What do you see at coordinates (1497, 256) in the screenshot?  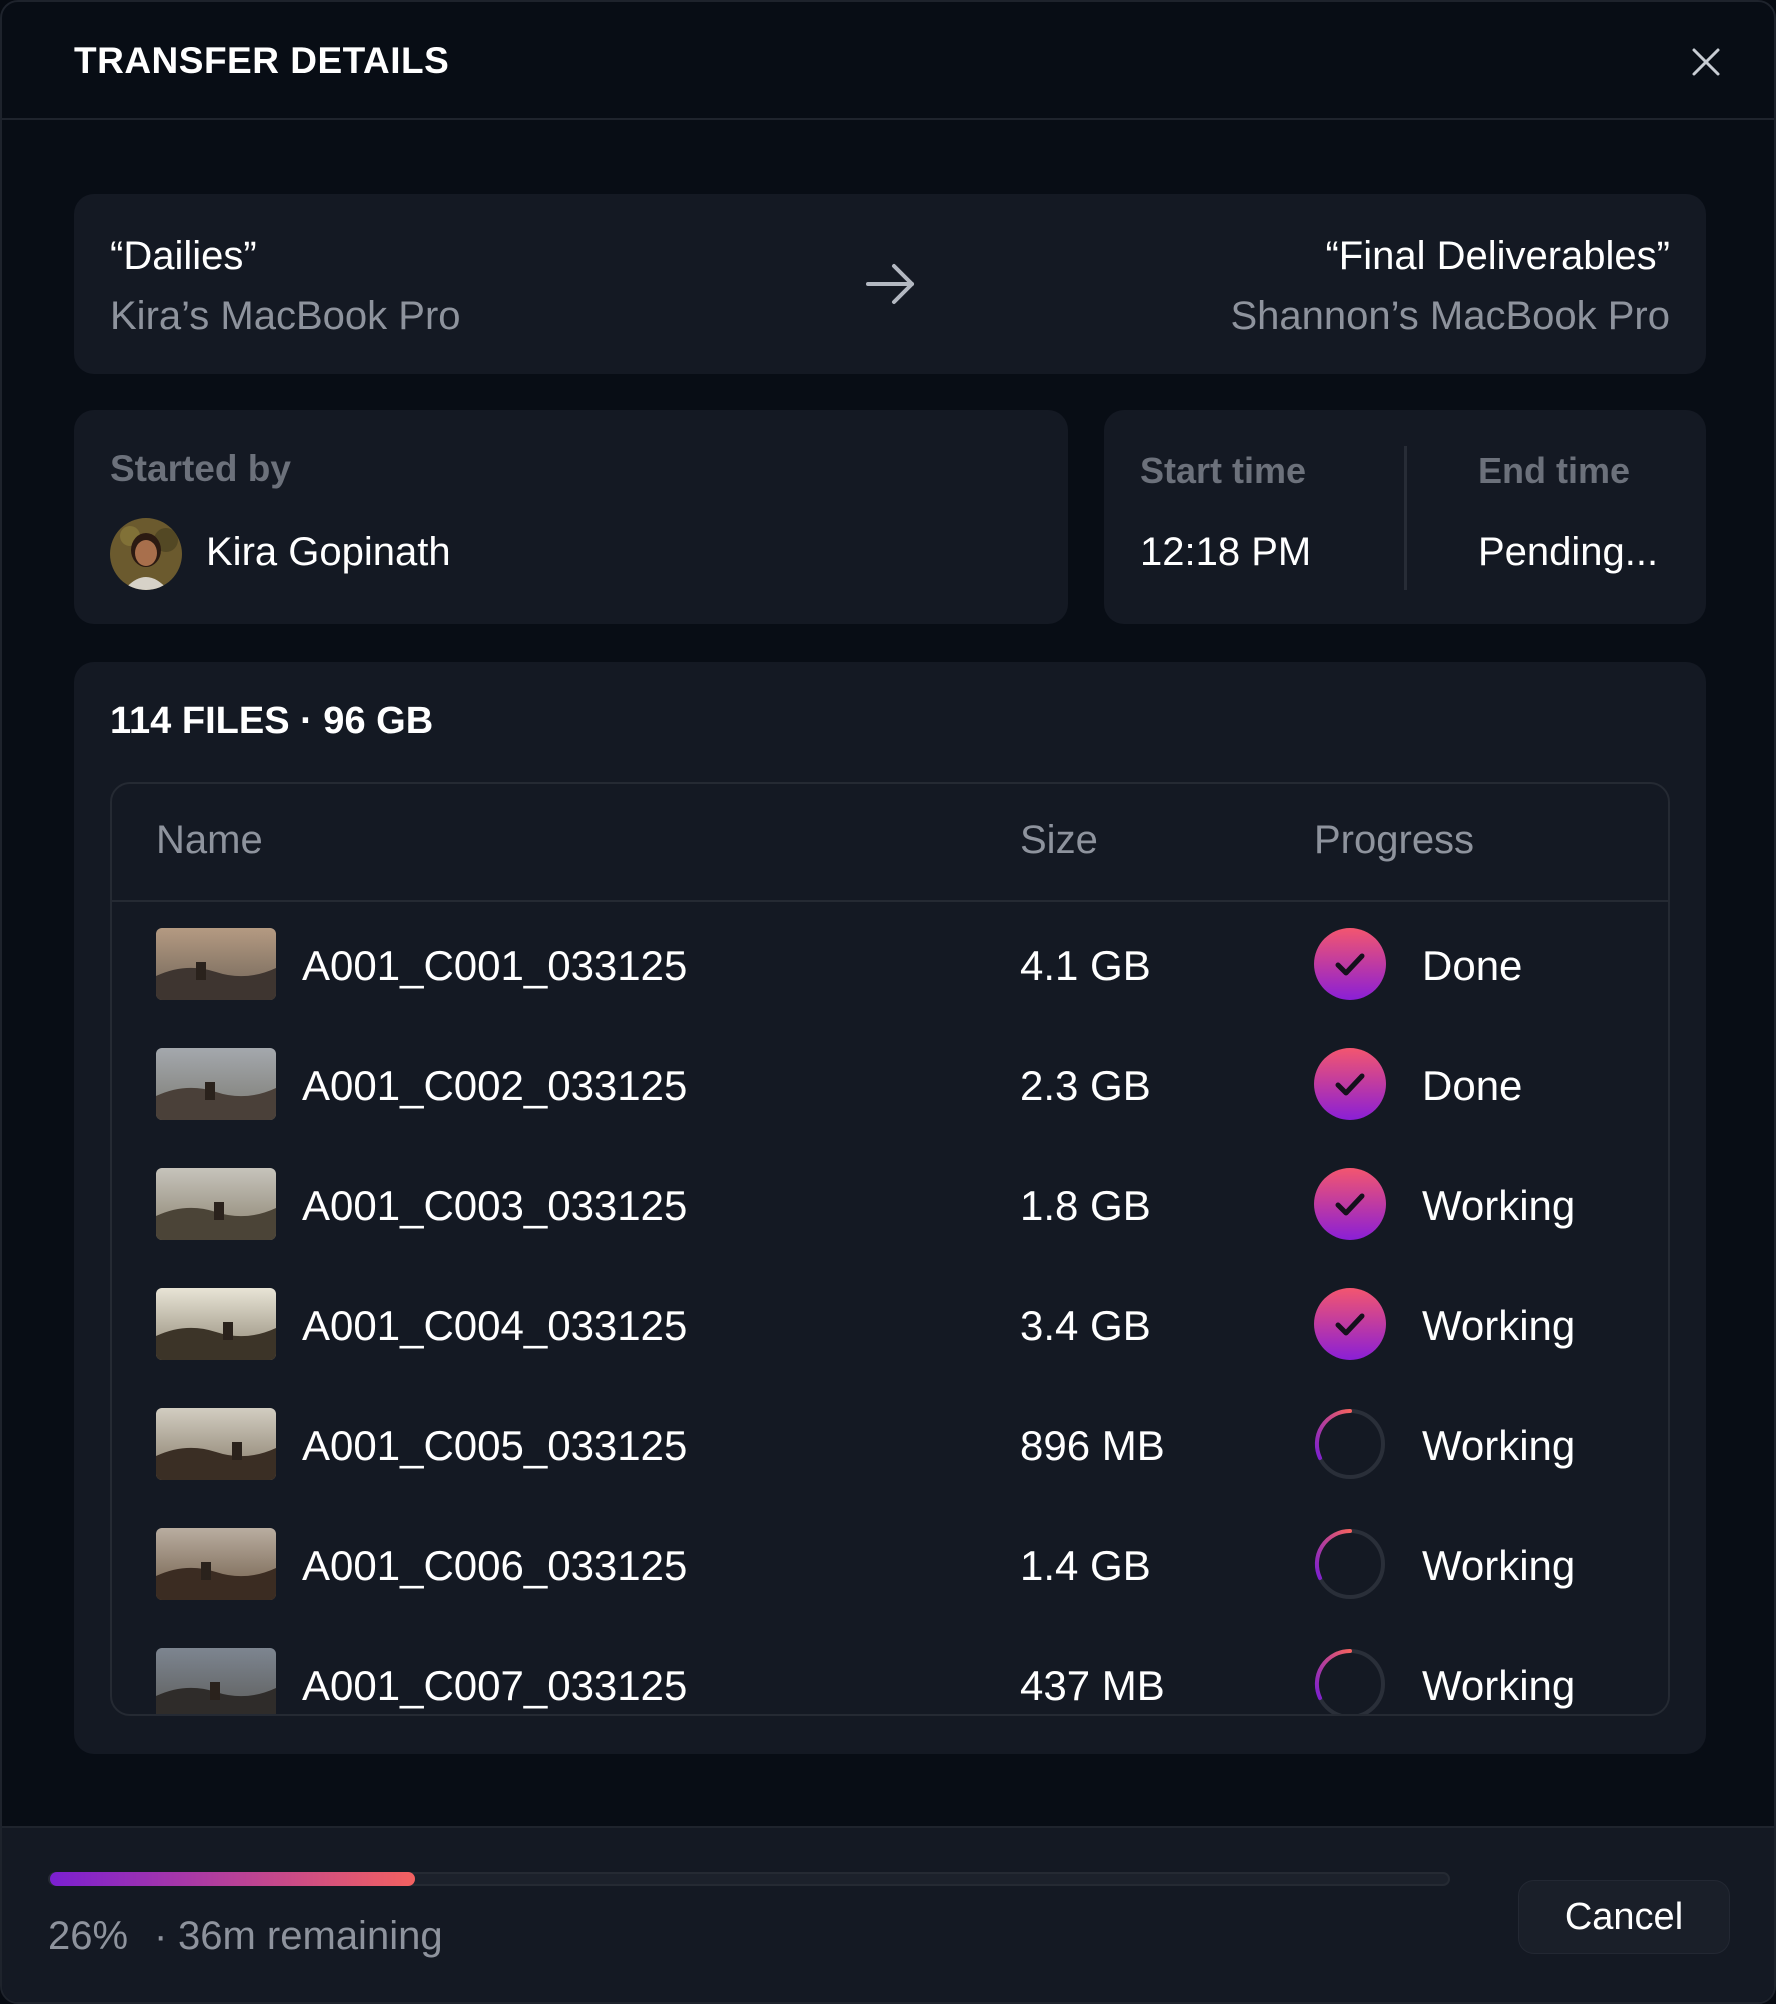 I see `destination-folder-name: “Final Deliverables”` at bounding box center [1497, 256].